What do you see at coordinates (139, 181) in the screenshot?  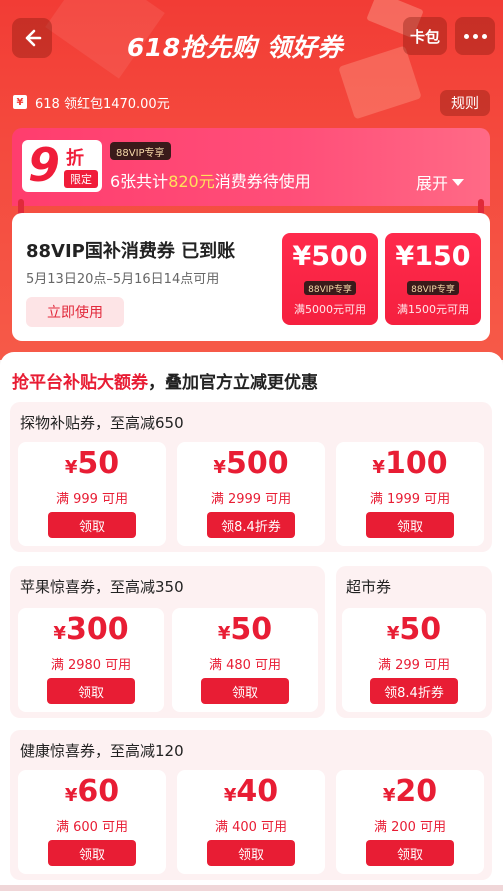 I see `summary-pre: 6张共计` at bounding box center [139, 181].